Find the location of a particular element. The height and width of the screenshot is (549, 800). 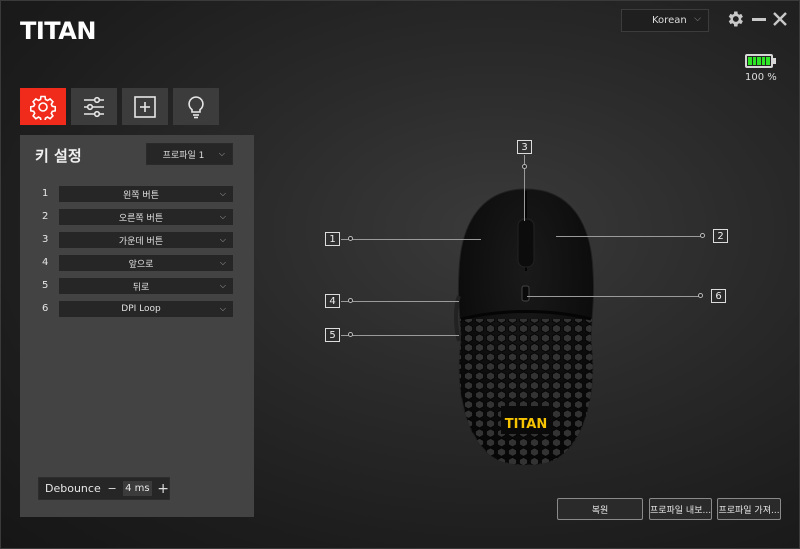

debounce-increase-button: + is located at coordinates (163, 489).